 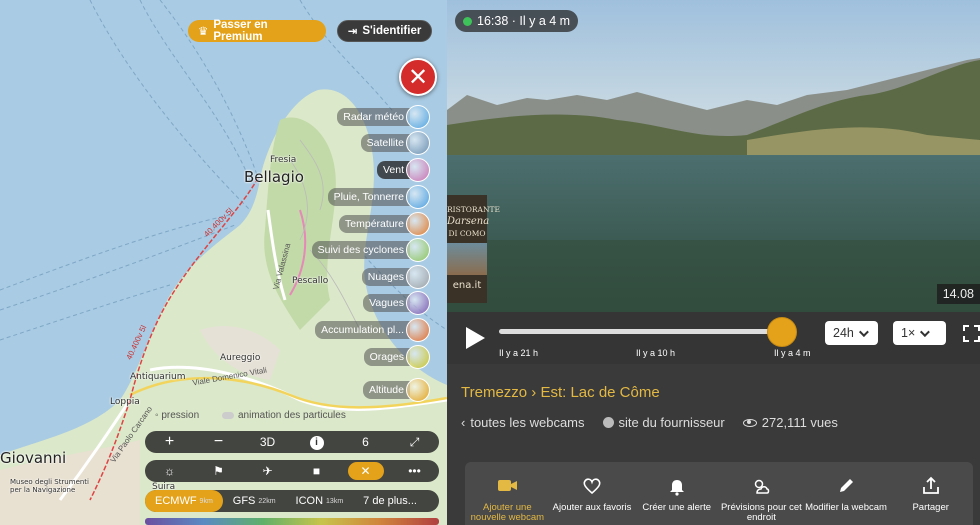 What do you see at coordinates (283, 160) in the screenshot?
I see `place-fresia: Fresia` at bounding box center [283, 160].